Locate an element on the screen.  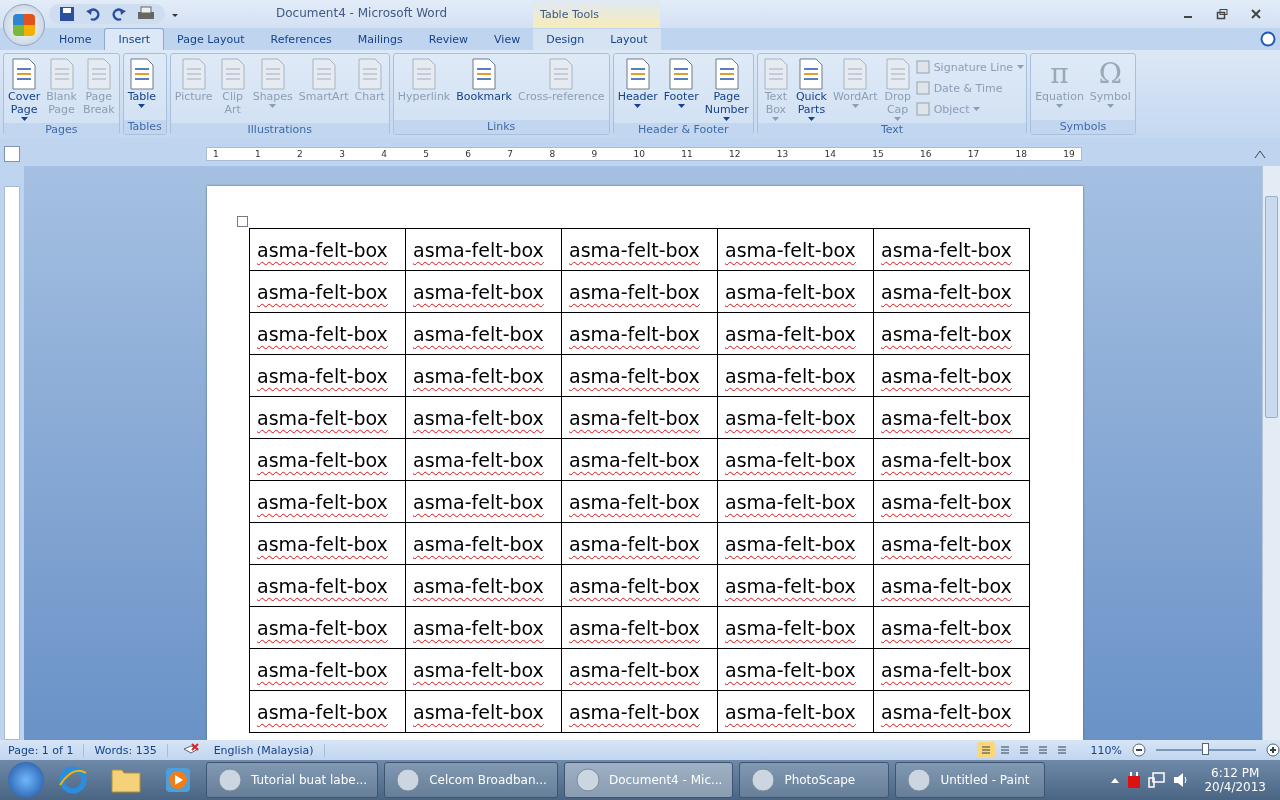
redo-icon is located at coordinates (119, 14).